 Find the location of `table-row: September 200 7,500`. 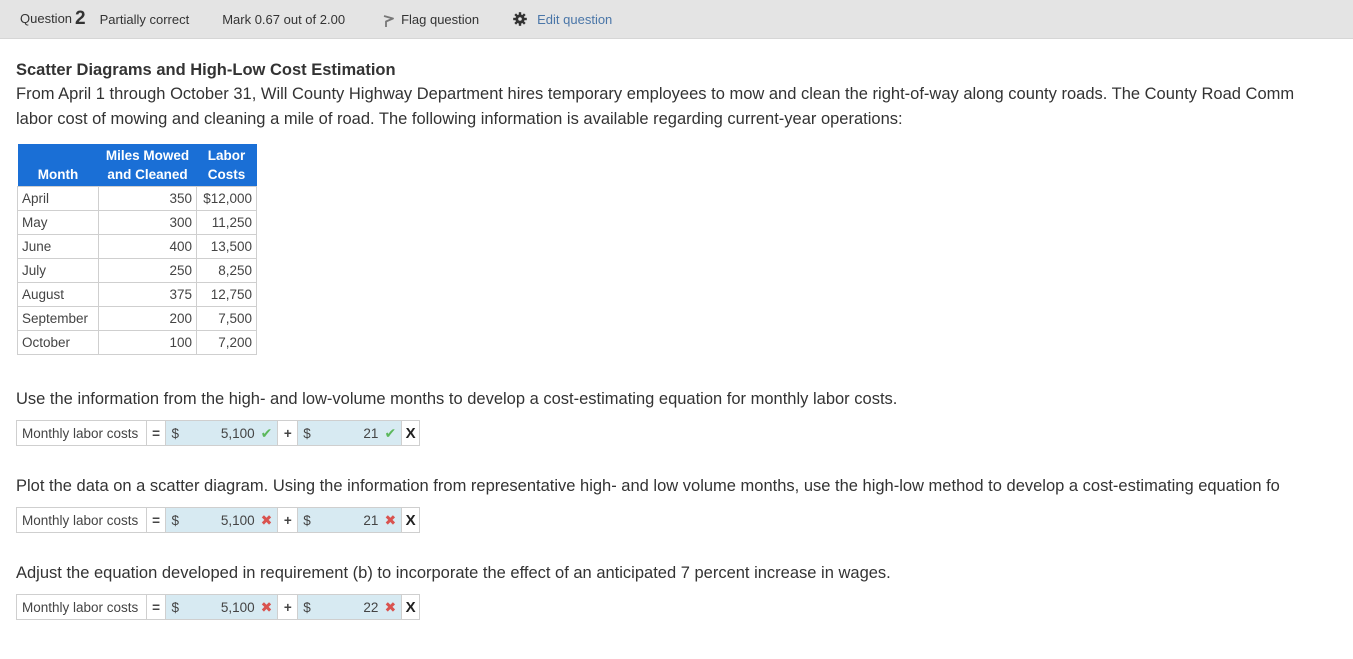

table-row: September 200 7,500 is located at coordinates (137, 318).